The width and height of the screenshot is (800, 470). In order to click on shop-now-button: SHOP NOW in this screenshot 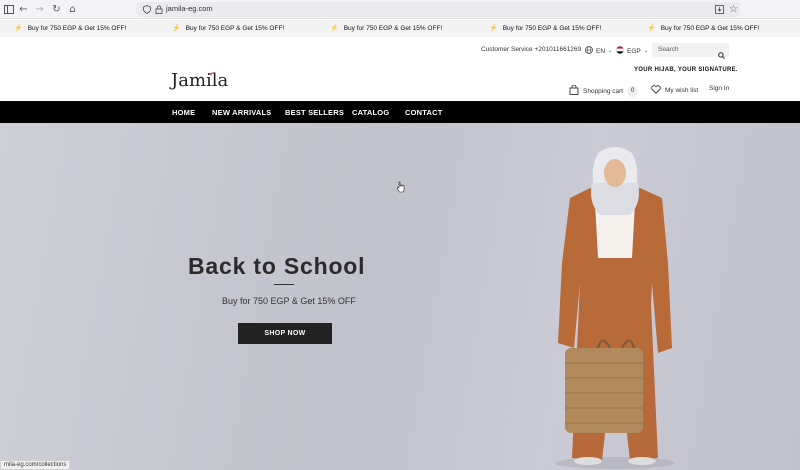, I will do `click(285, 333)`.